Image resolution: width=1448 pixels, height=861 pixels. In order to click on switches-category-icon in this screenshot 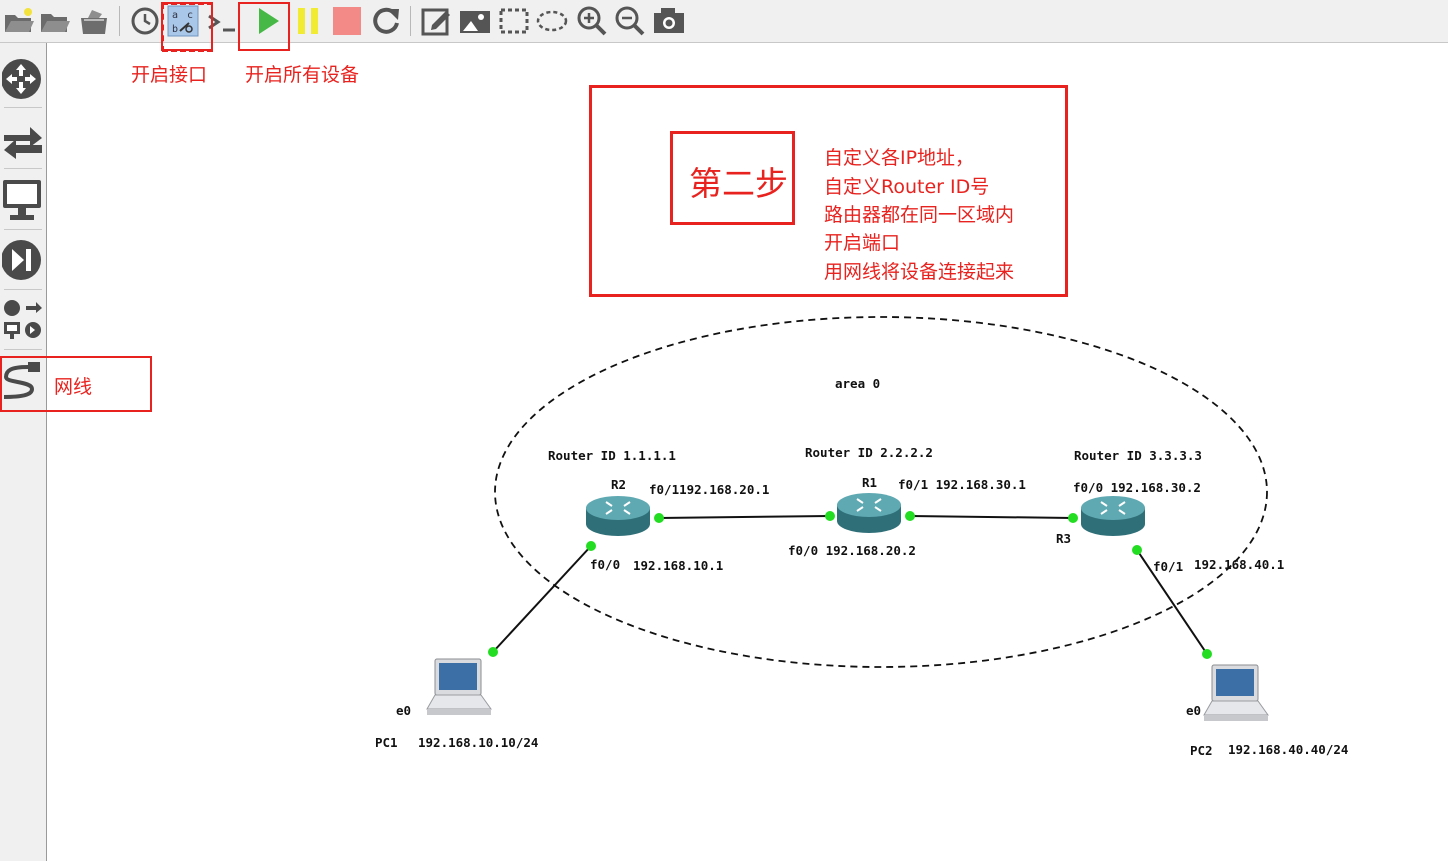, I will do `click(23, 139)`.